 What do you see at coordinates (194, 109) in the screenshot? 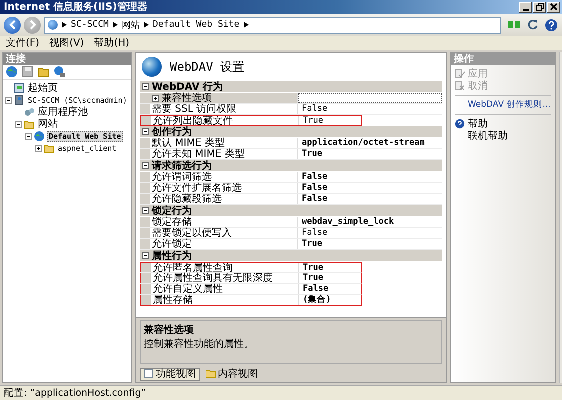
I see `property-name: 需要 SSL 访问权限` at bounding box center [194, 109].